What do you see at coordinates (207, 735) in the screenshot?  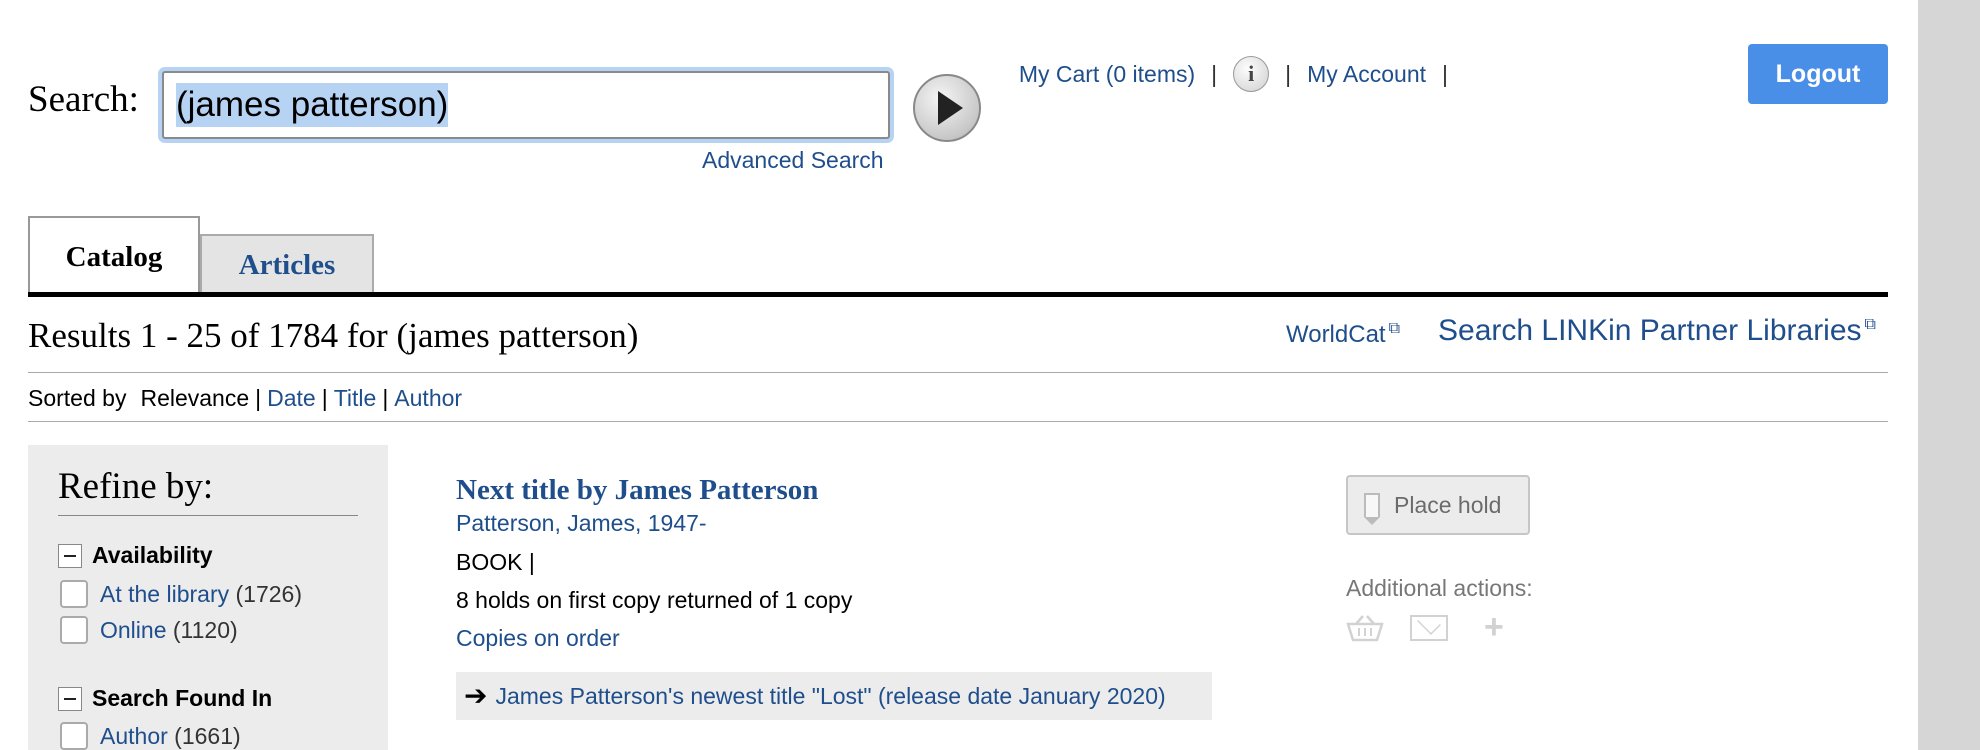 I see `facet-item-count: (1661)` at bounding box center [207, 735].